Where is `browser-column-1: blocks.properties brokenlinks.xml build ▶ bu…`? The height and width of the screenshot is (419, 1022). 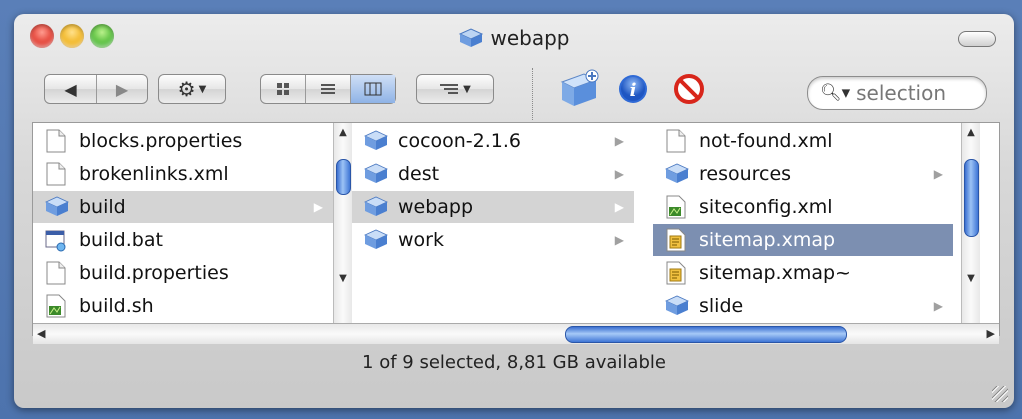
browser-column-1: blocks.properties brokenlinks.xml build ▶ bu… is located at coordinates (183, 223).